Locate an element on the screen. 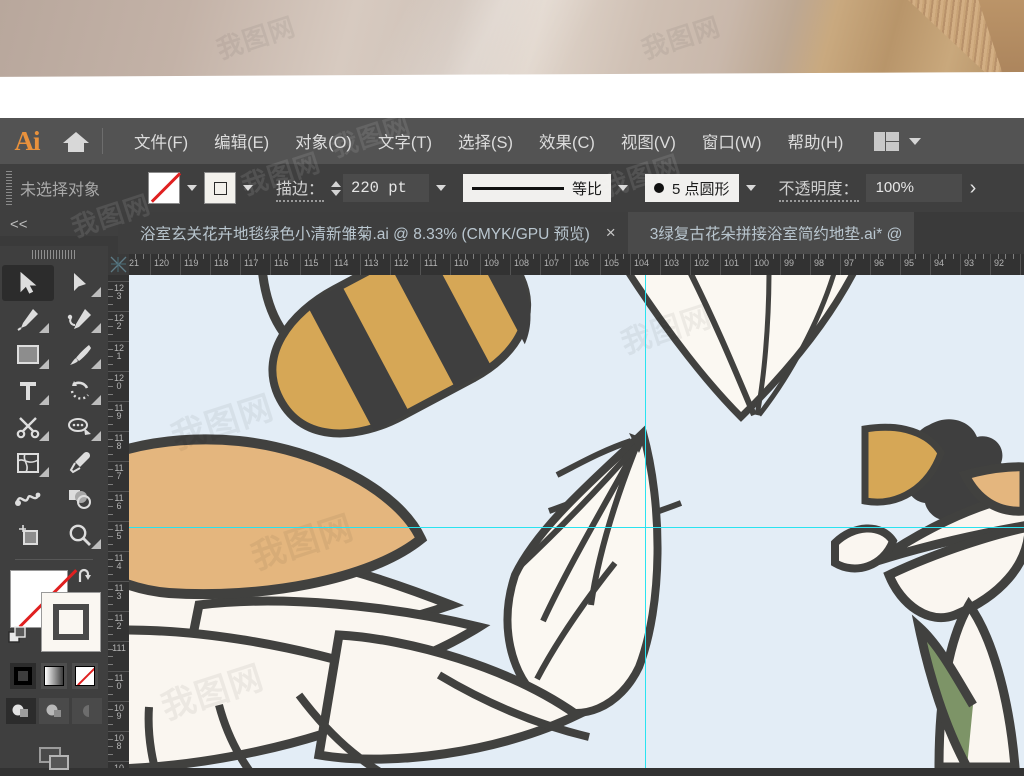 This screenshot has width=1024, height=776. stroke-weight-input: 220 pt is located at coordinates (386, 188).